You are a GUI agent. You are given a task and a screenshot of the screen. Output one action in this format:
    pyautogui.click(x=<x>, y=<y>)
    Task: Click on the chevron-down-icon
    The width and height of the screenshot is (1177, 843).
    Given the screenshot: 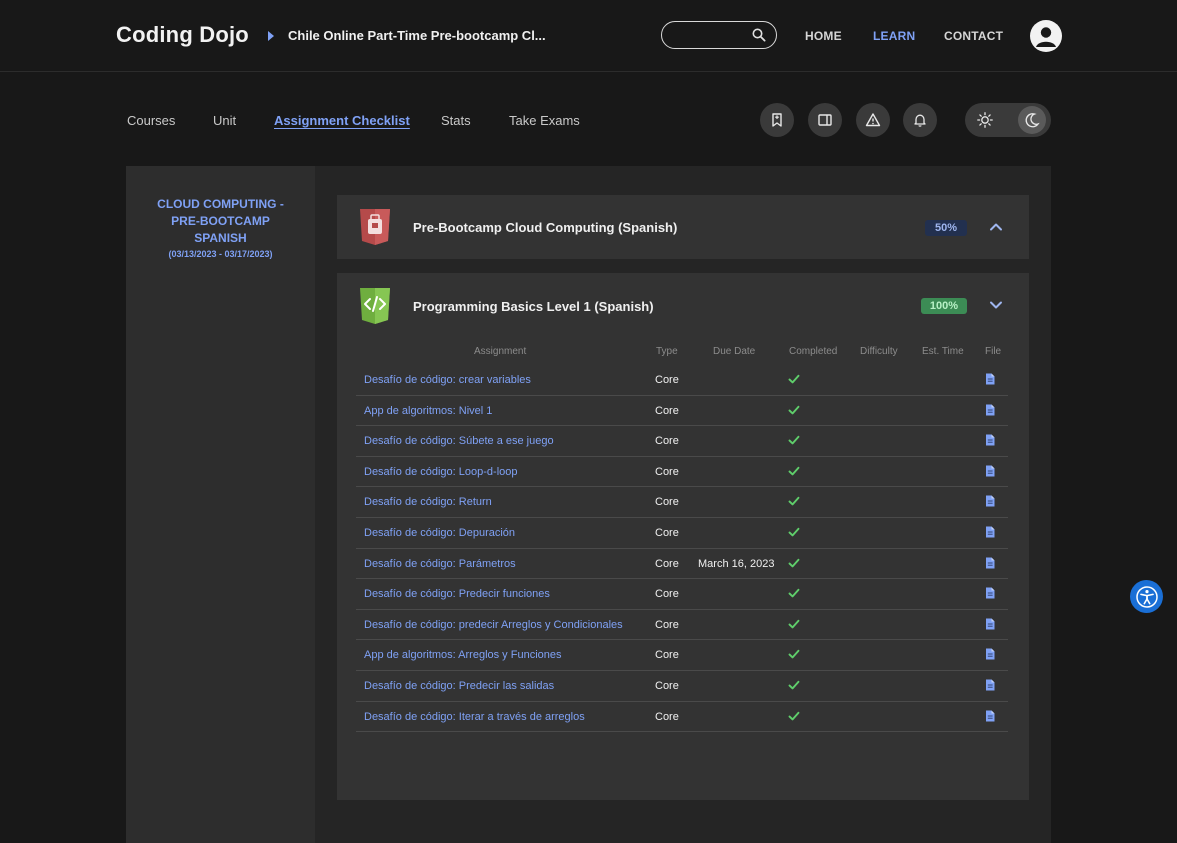 What is the action you would take?
    pyautogui.click(x=996, y=305)
    